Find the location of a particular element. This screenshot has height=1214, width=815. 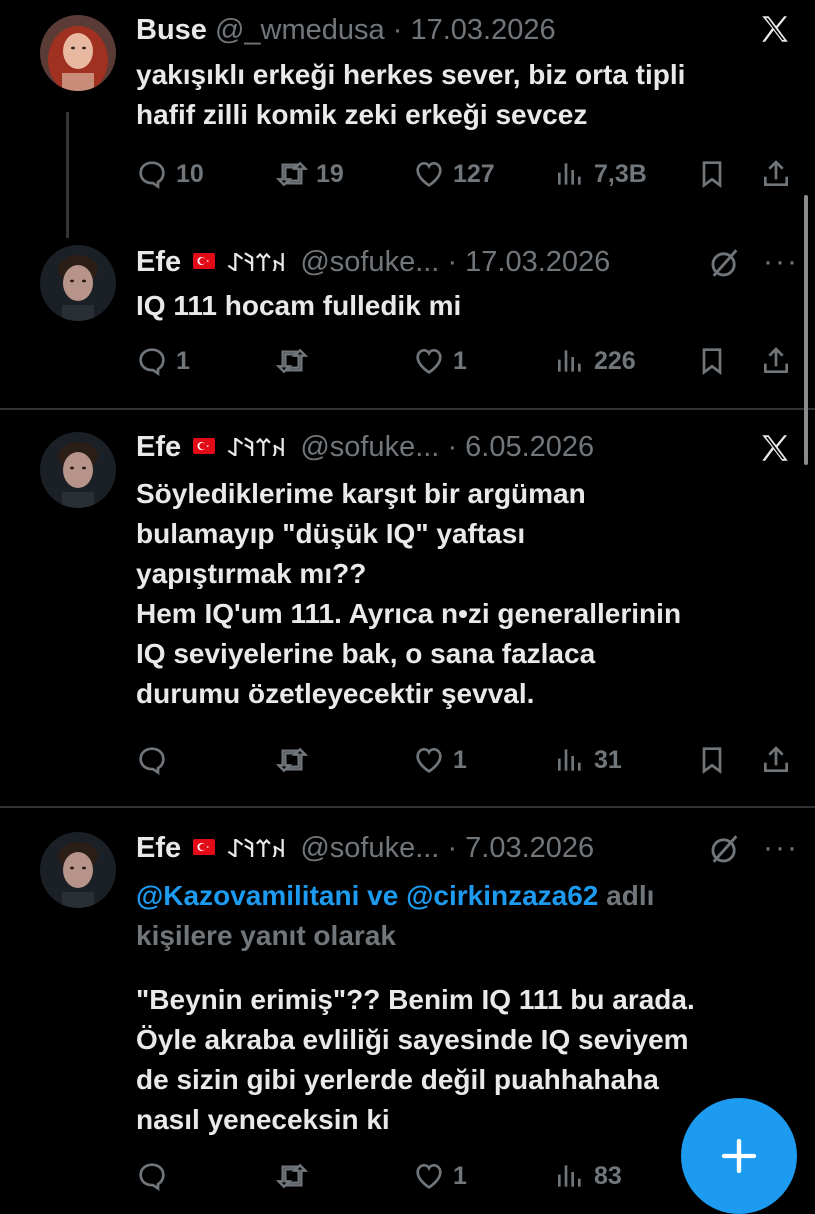

reply-count: 10 is located at coordinates (190, 173).